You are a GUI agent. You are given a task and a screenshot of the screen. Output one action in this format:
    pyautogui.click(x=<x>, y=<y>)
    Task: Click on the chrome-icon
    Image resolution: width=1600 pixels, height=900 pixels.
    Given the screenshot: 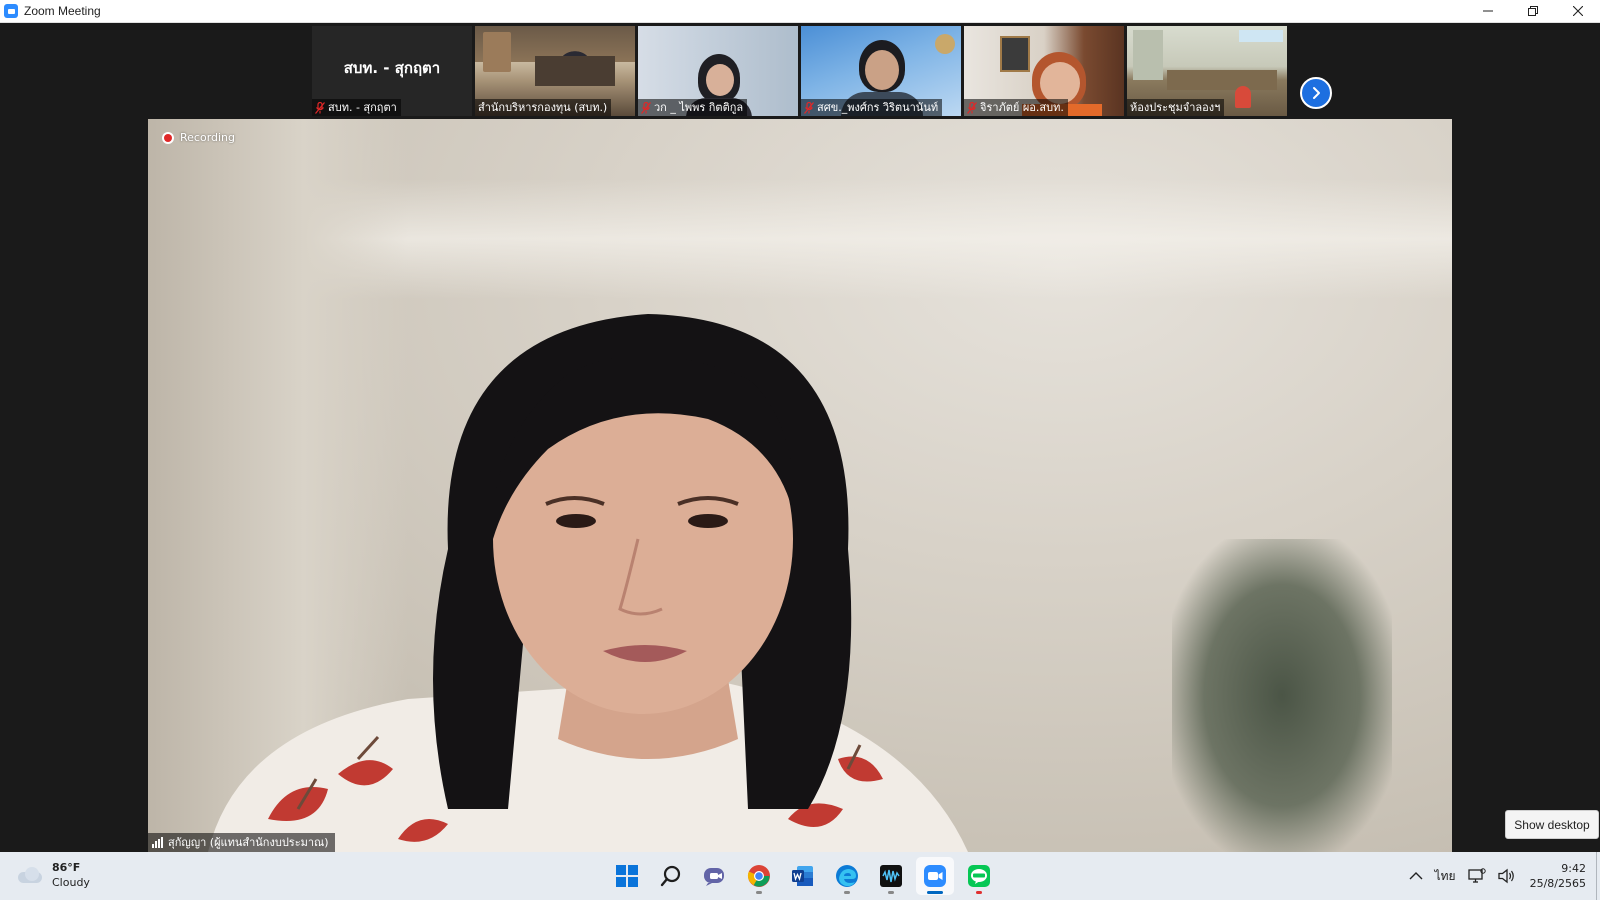 What is the action you would take?
    pyautogui.click(x=758, y=876)
    